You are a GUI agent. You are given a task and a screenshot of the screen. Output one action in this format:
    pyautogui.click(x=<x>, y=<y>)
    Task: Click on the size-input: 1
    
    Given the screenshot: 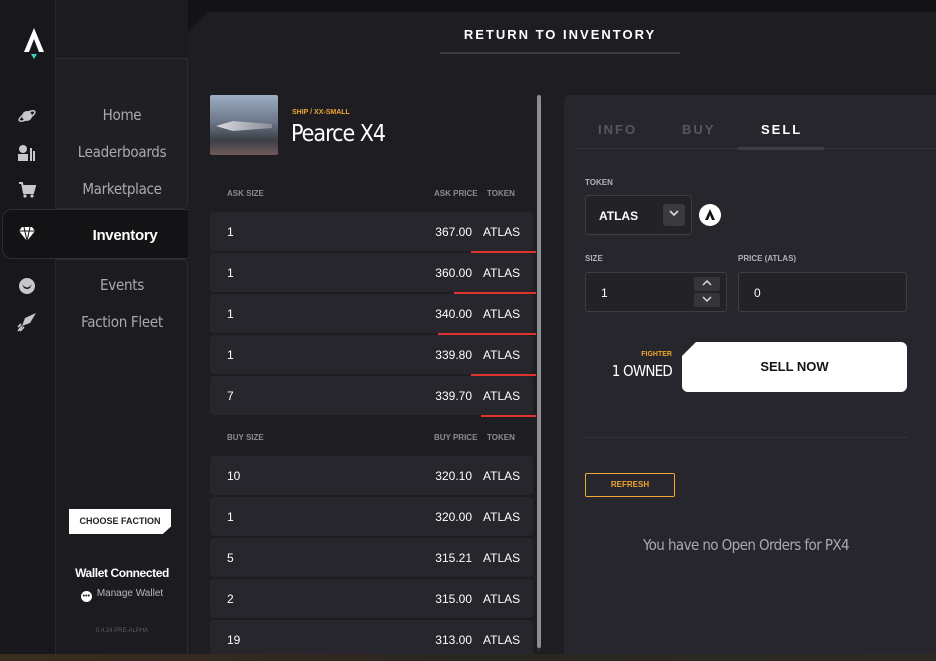 What is the action you would take?
    pyautogui.click(x=656, y=292)
    